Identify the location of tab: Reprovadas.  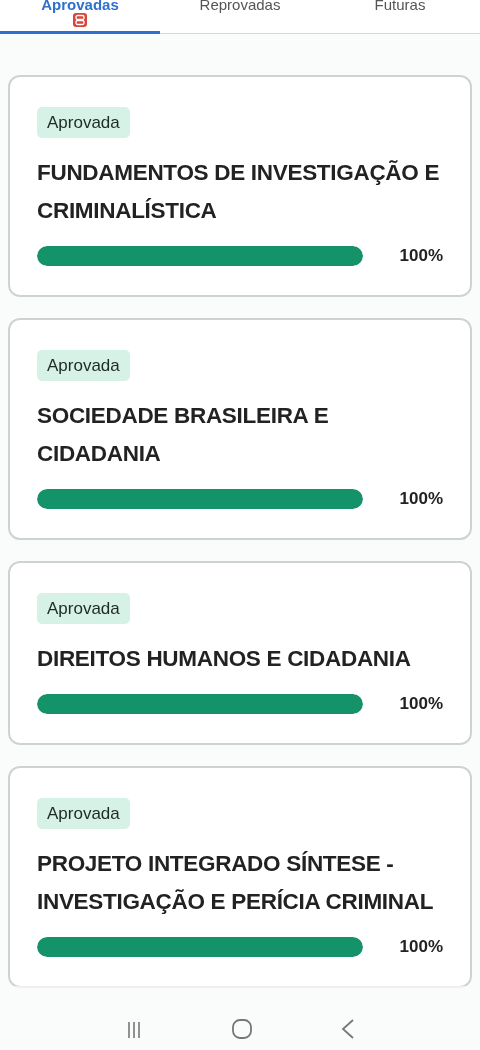
(240, 17).